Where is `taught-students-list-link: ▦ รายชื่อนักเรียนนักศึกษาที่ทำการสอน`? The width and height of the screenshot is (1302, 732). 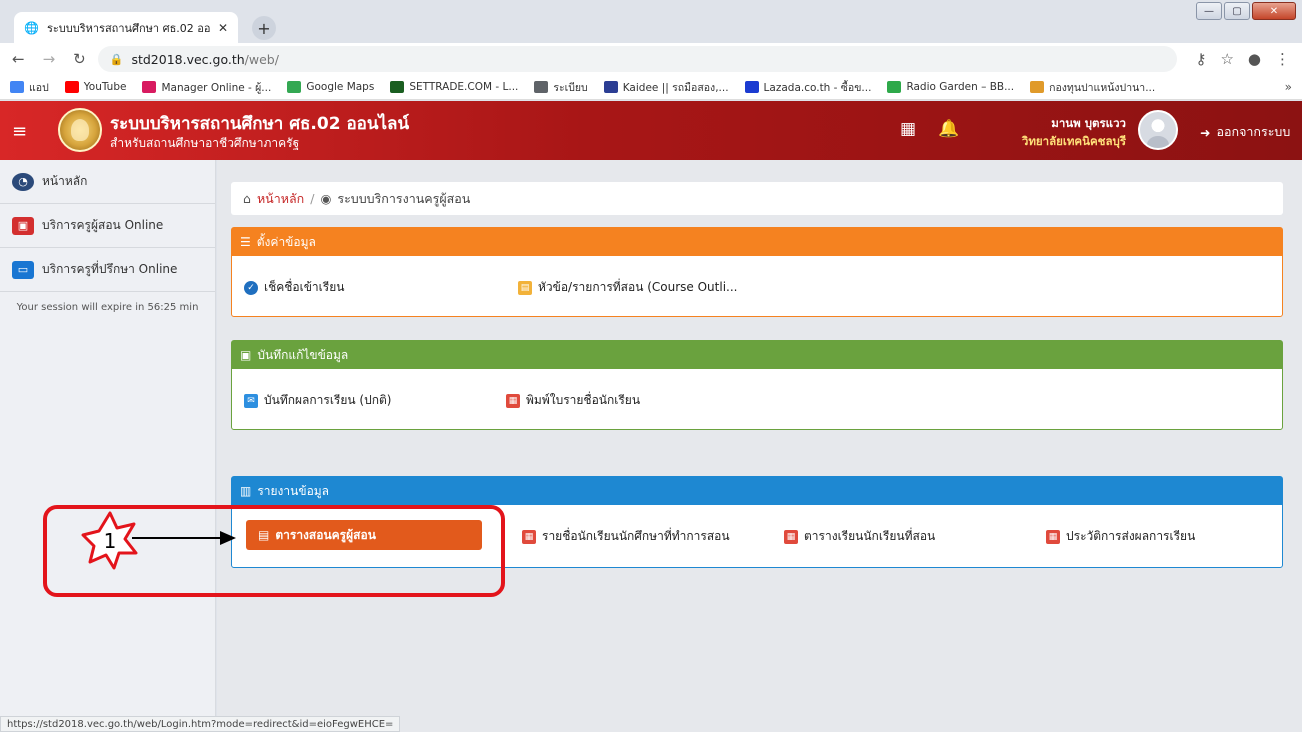
taught-students-list-link: ▦ รายชื่อนักเรียนนักศึกษาที่ทำการสอน is located at coordinates (626, 536).